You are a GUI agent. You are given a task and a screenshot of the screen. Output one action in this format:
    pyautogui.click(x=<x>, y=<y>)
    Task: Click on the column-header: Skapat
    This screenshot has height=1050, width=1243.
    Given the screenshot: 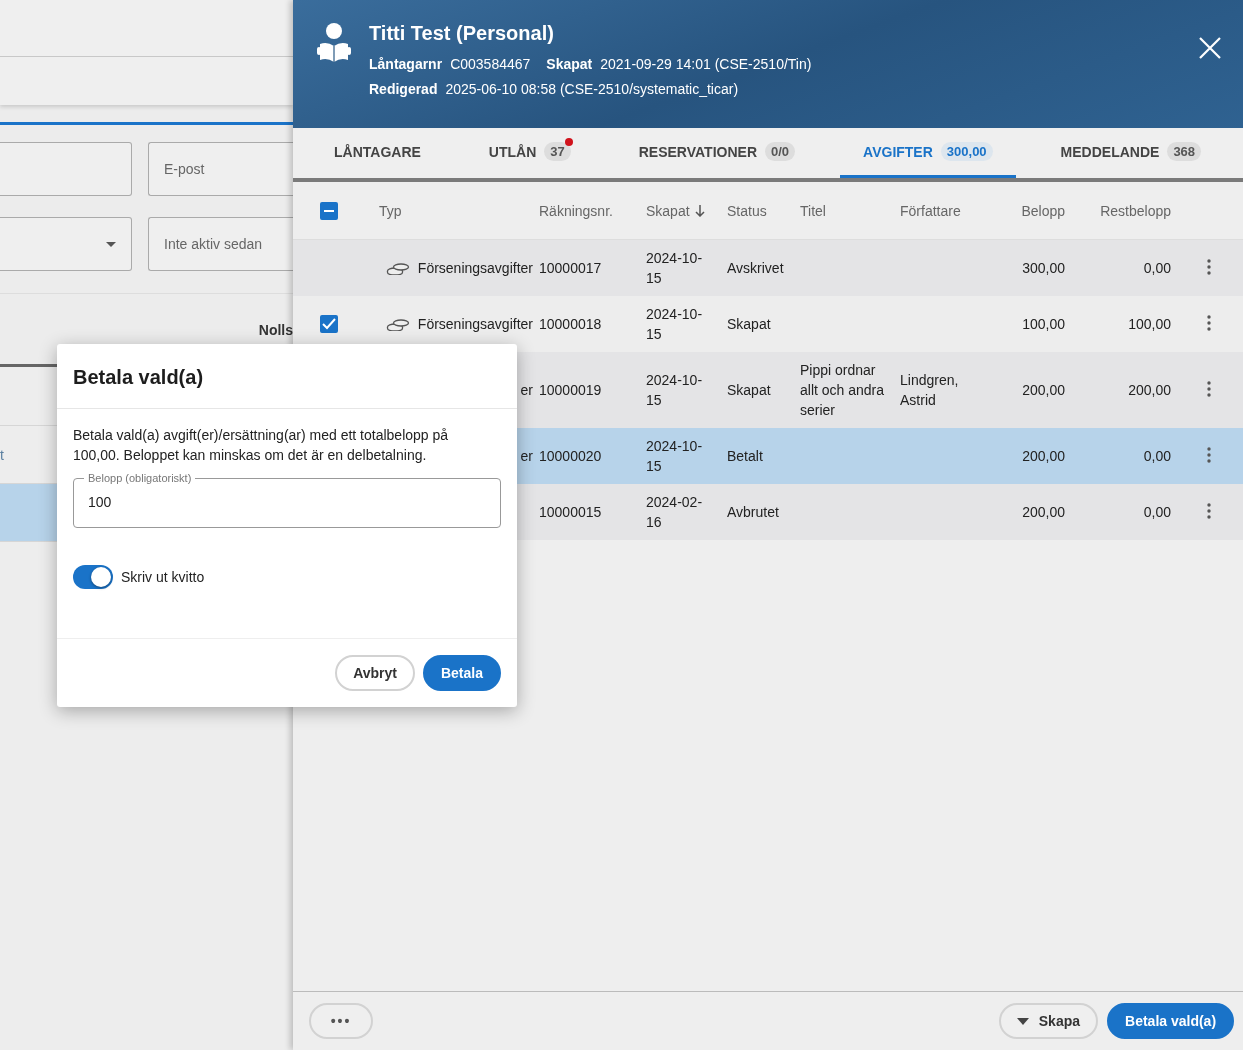 What is the action you would take?
    pyautogui.click(x=680, y=210)
    